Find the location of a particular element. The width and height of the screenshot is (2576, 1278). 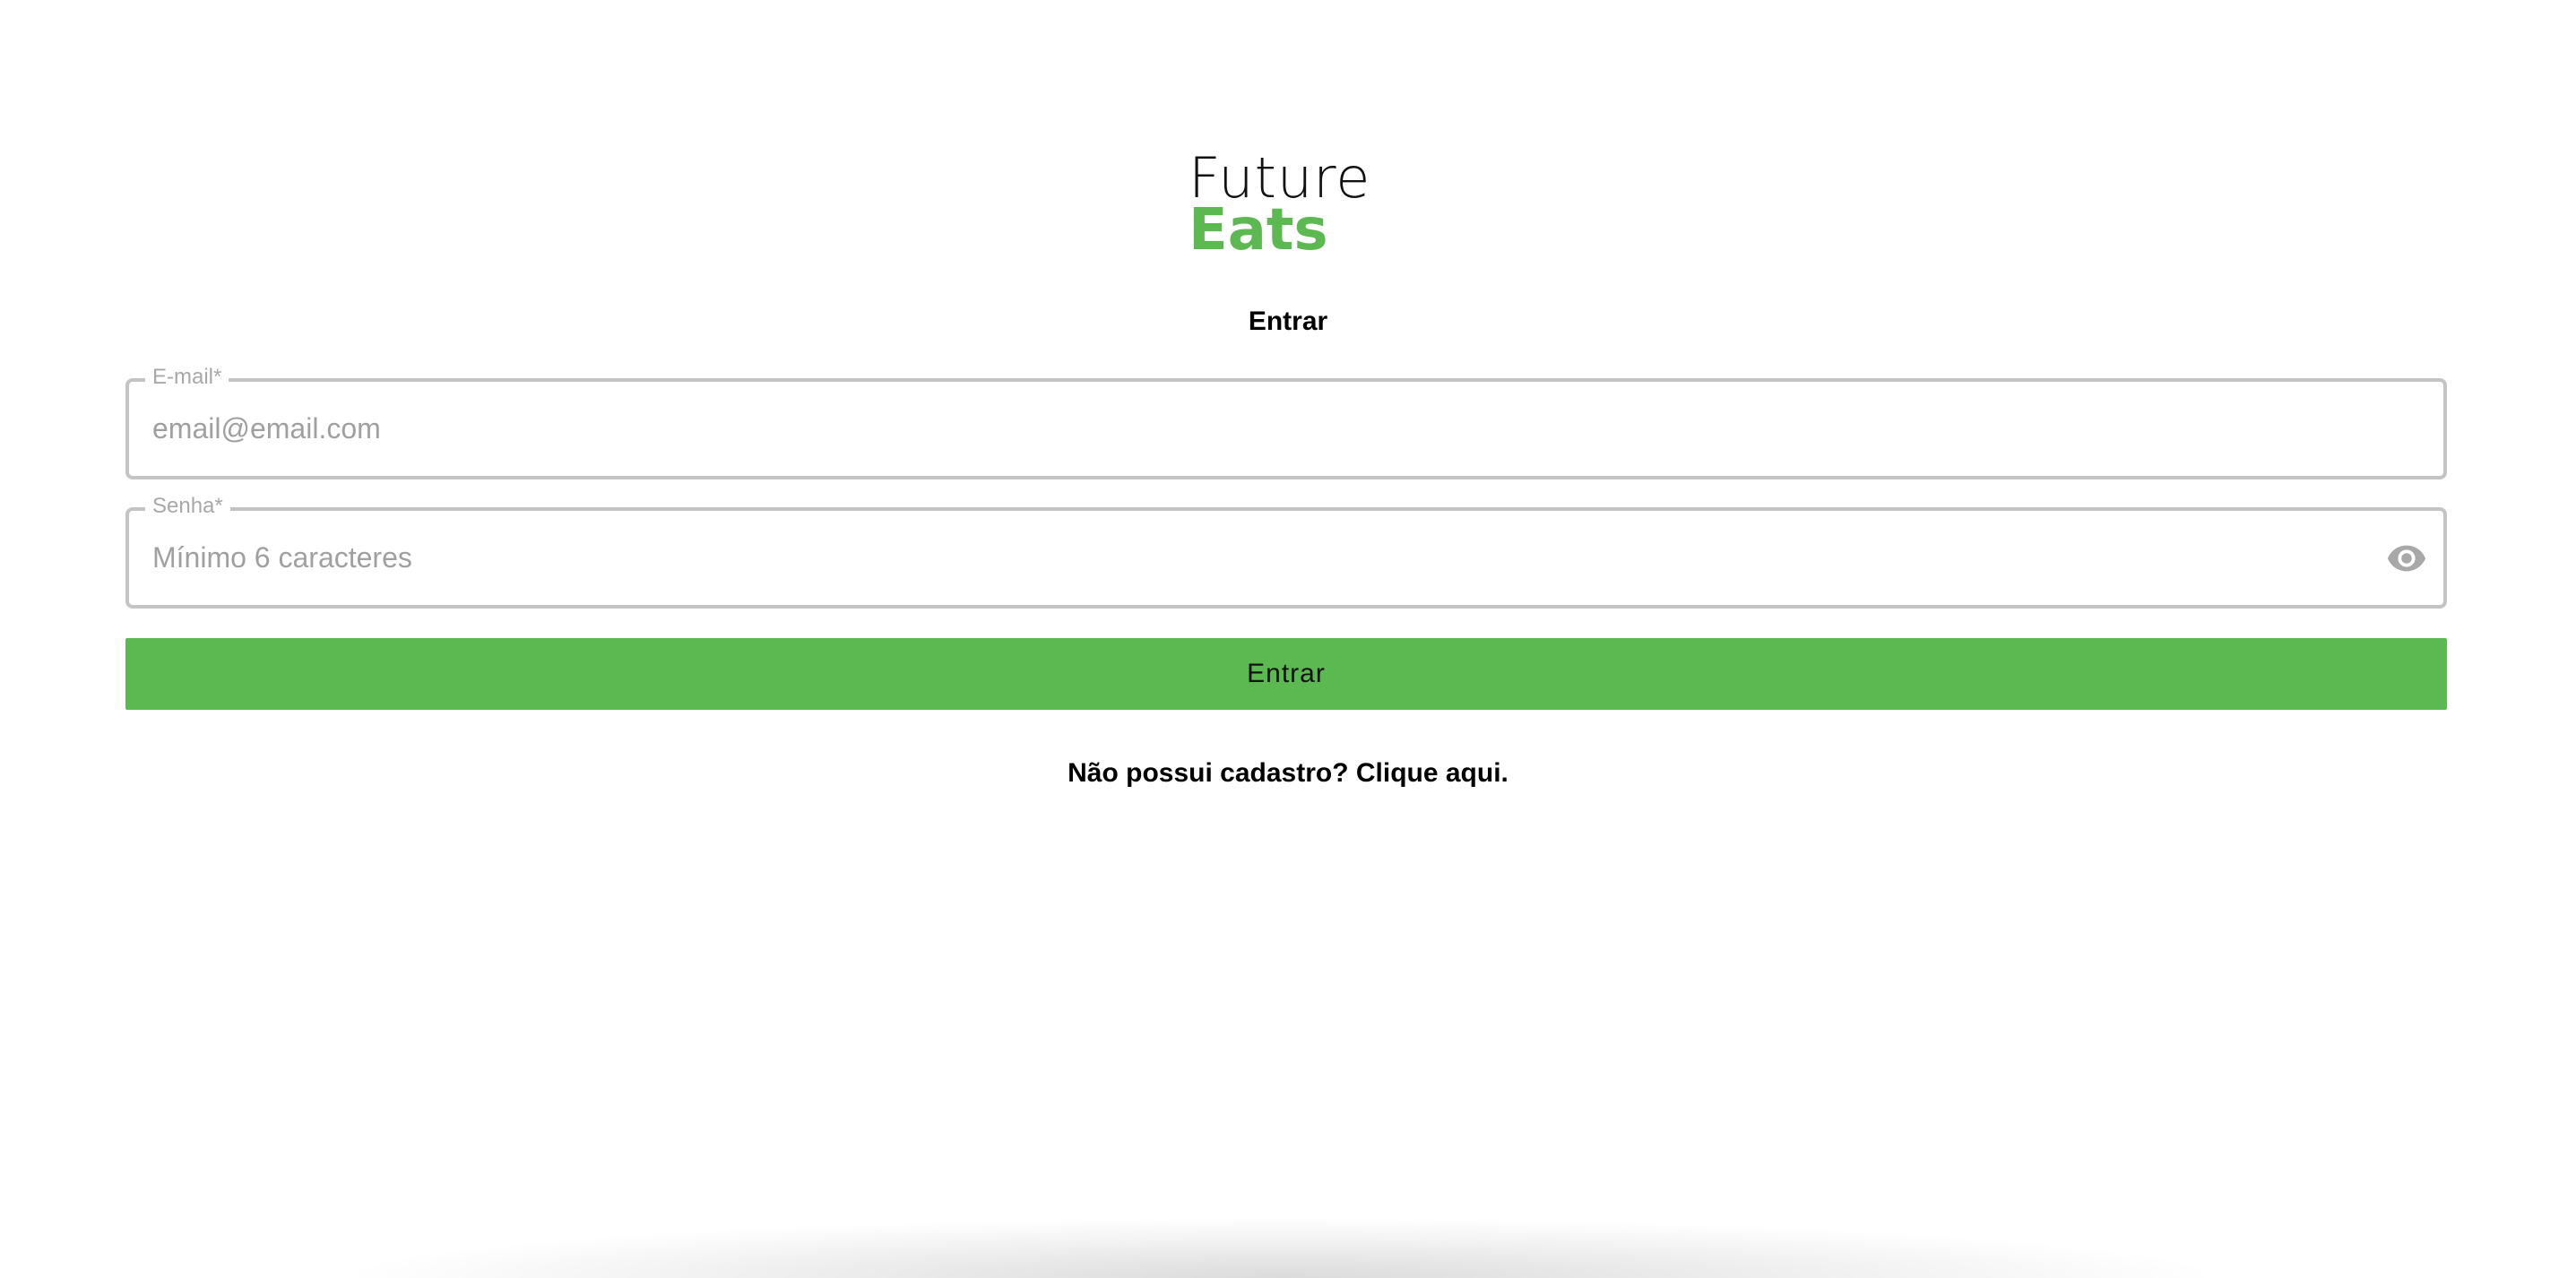

form-title: Entrar is located at coordinates (1288, 321).